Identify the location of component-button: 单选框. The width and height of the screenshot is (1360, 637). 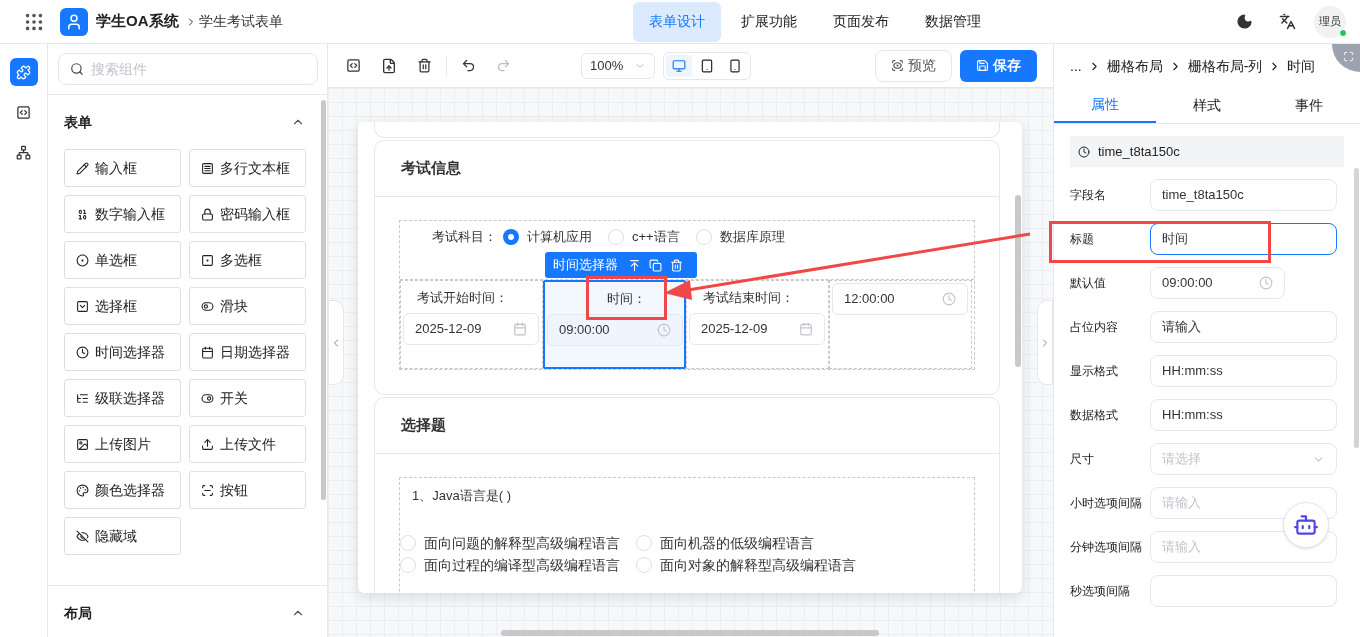
(122, 260).